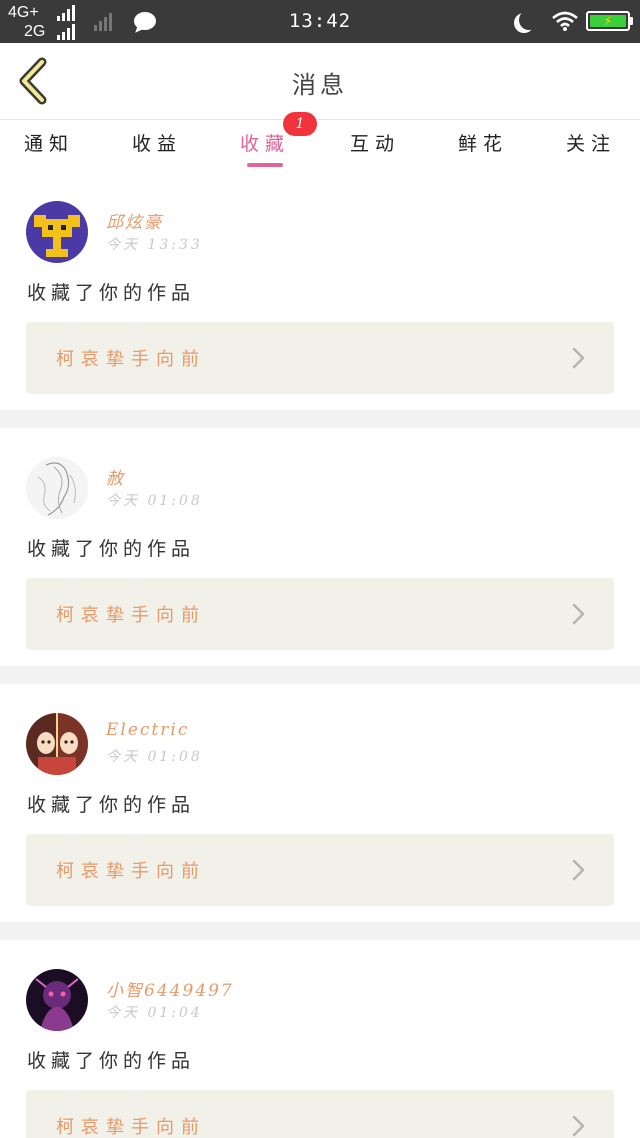  I want to click on charging-icon: ⚡, so click(608, 21).